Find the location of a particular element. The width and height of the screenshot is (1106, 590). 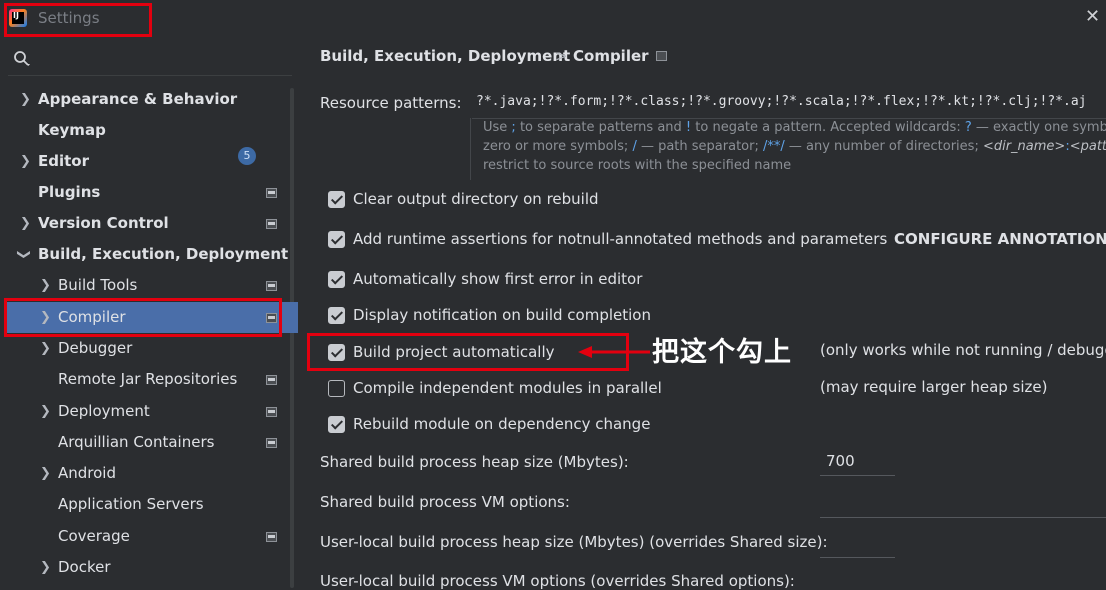

sidebar-item-label: Appearance & Behavior is located at coordinates (138, 99).